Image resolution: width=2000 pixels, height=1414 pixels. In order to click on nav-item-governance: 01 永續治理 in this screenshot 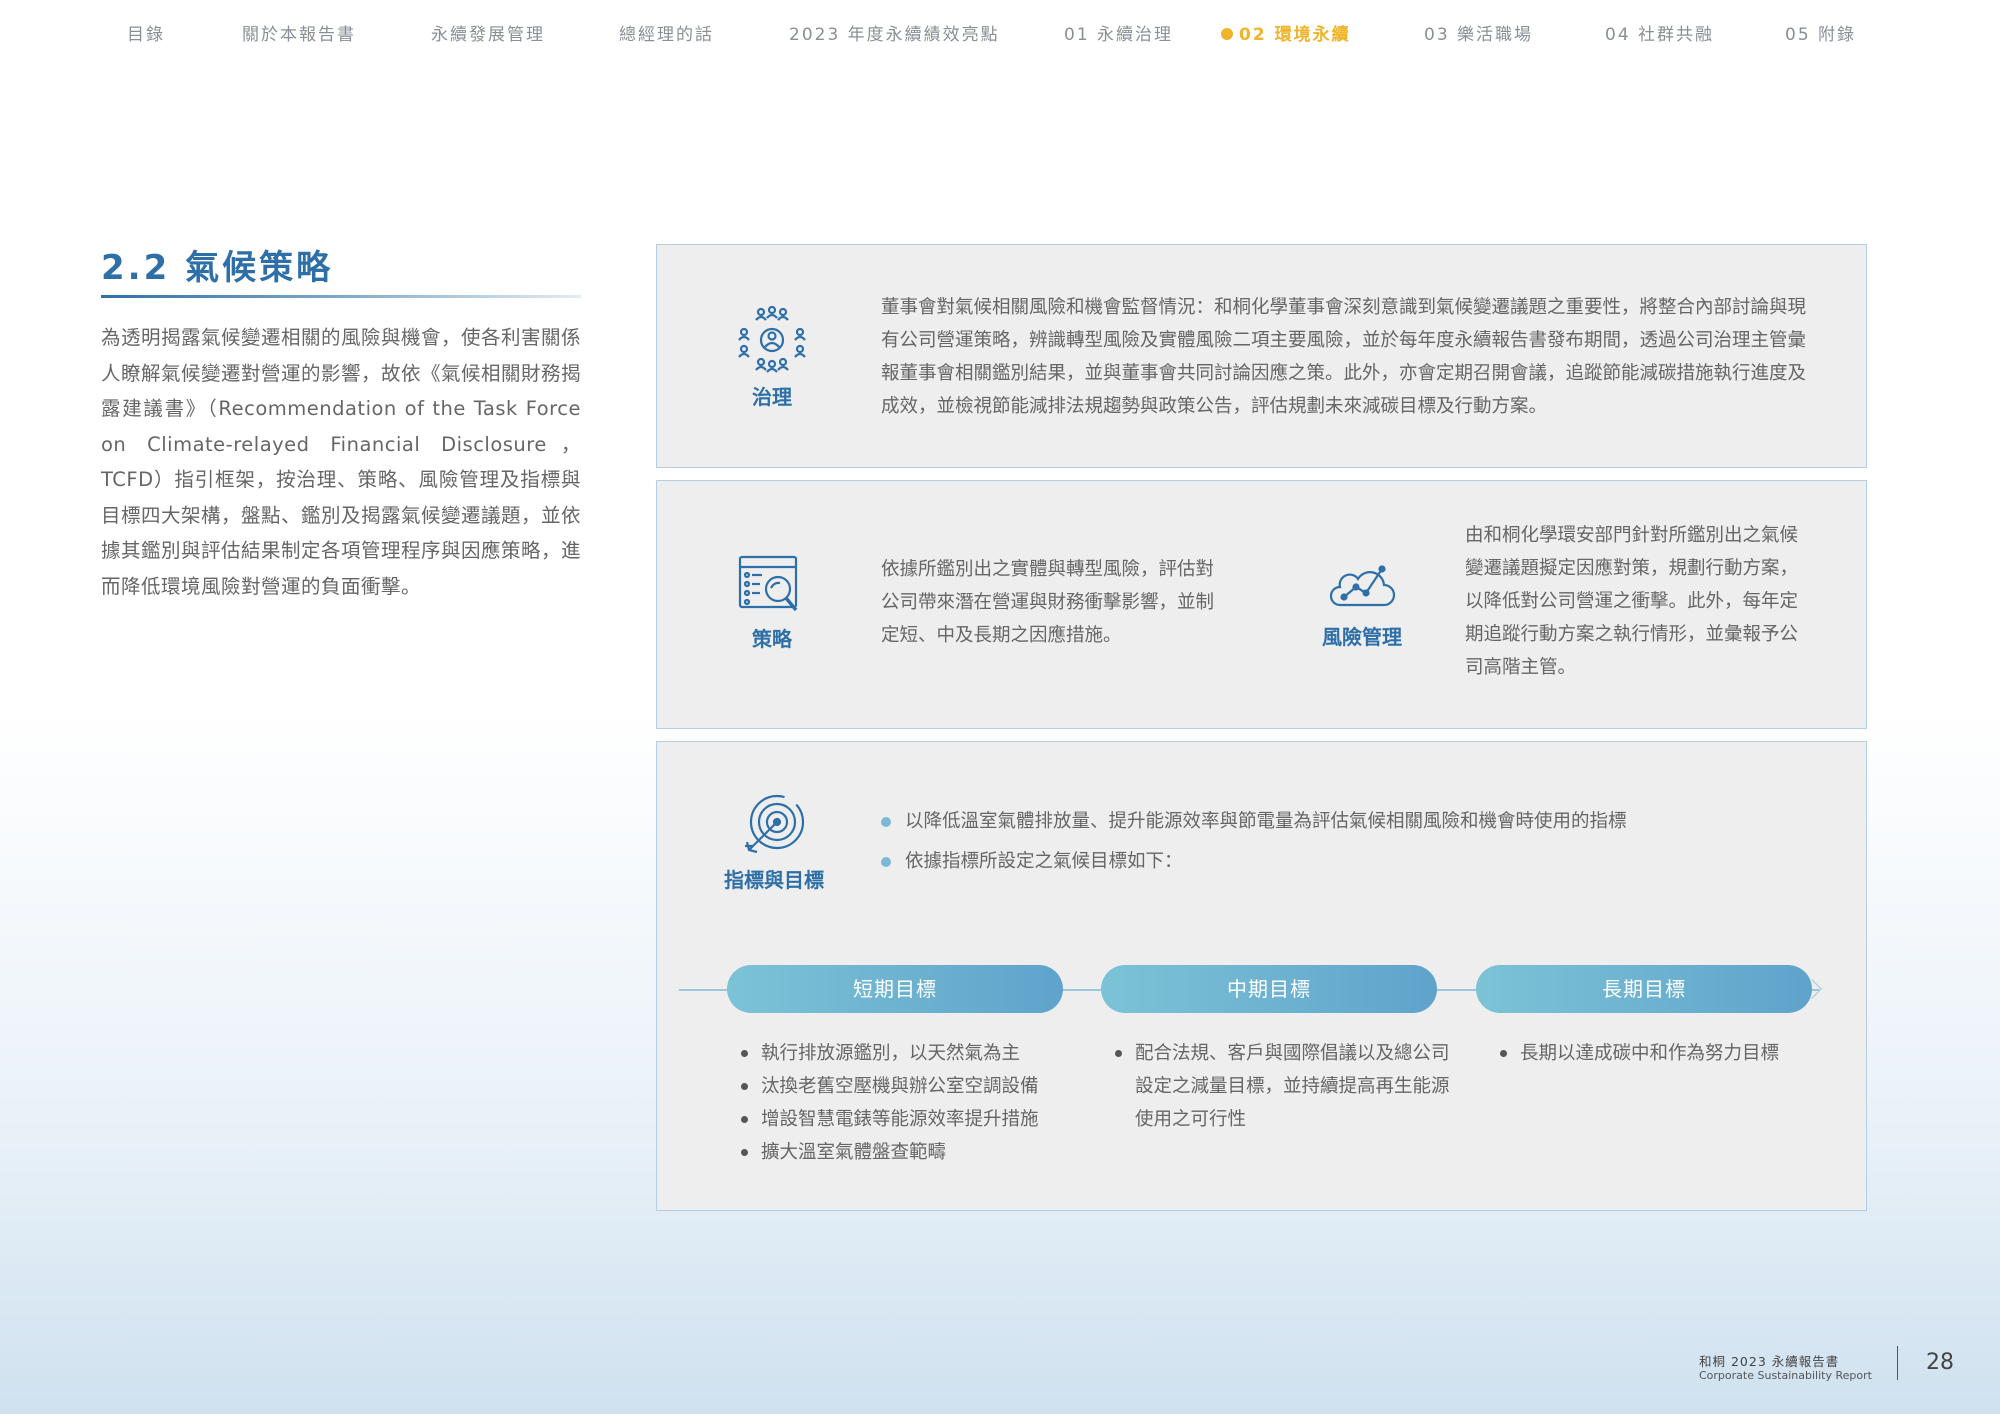, I will do `click(1118, 32)`.